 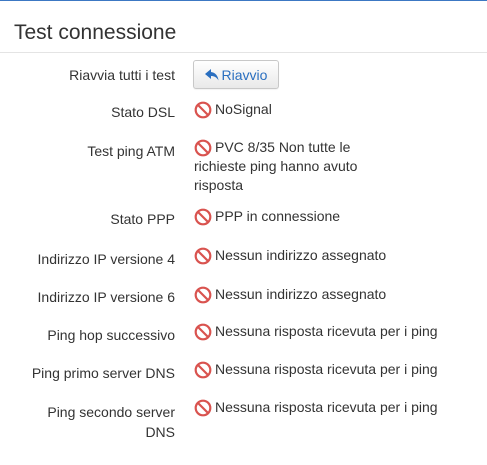 I want to click on ipv6-address-text: Nessun indirizzo assegnato, so click(x=301, y=294).